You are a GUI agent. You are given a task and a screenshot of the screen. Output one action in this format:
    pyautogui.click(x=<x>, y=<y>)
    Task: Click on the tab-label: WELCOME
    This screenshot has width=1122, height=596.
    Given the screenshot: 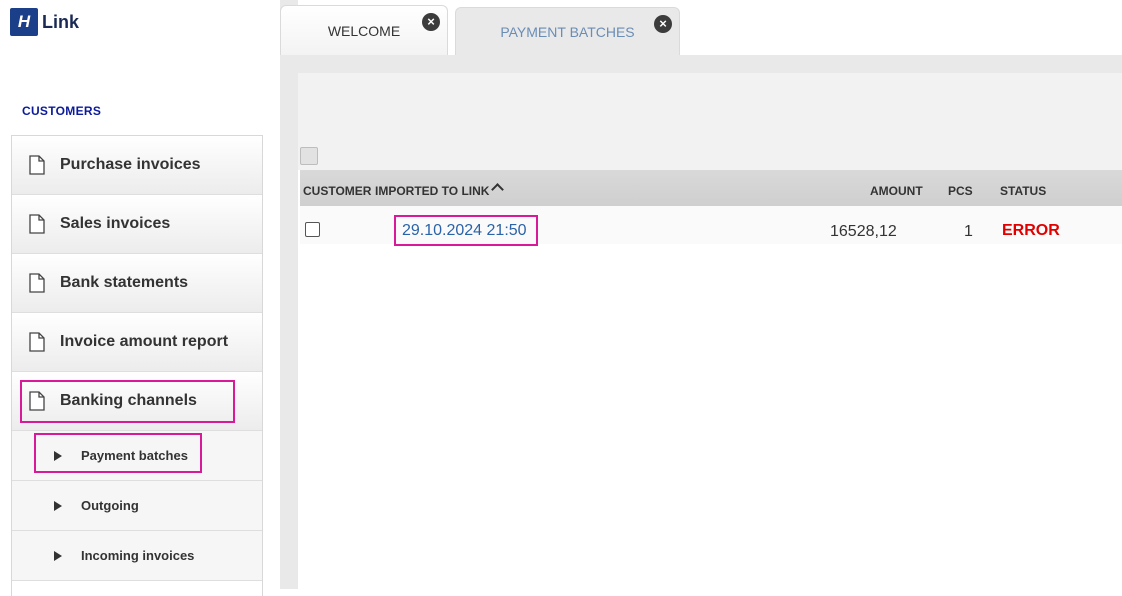 What is the action you would take?
    pyautogui.click(x=364, y=30)
    